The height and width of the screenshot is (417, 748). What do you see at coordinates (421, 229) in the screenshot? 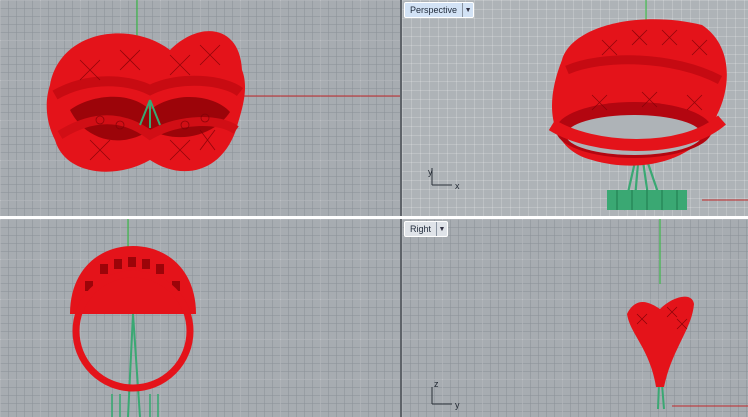
I see `viewport-label-right: Right` at bounding box center [421, 229].